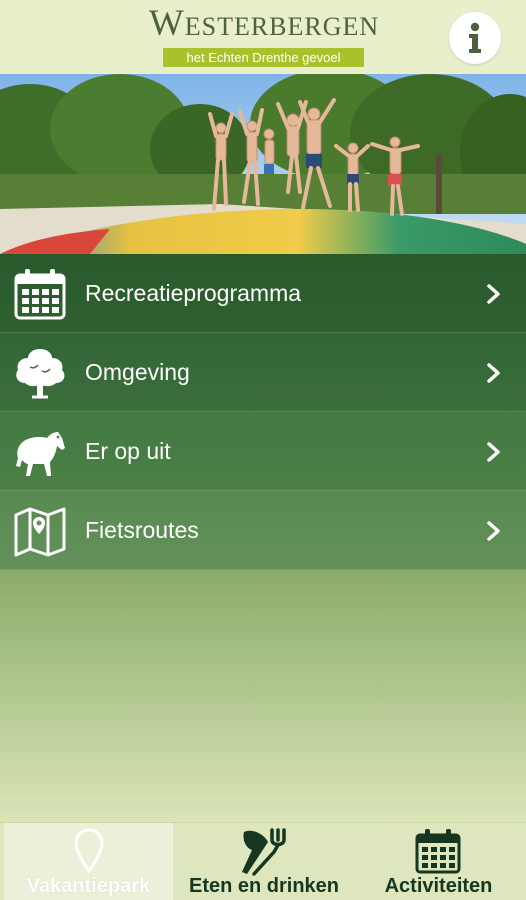 Image resolution: width=526 pixels, height=900 pixels. I want to click on menu-item-label: Recreatieprogramma, so click(193, 293).